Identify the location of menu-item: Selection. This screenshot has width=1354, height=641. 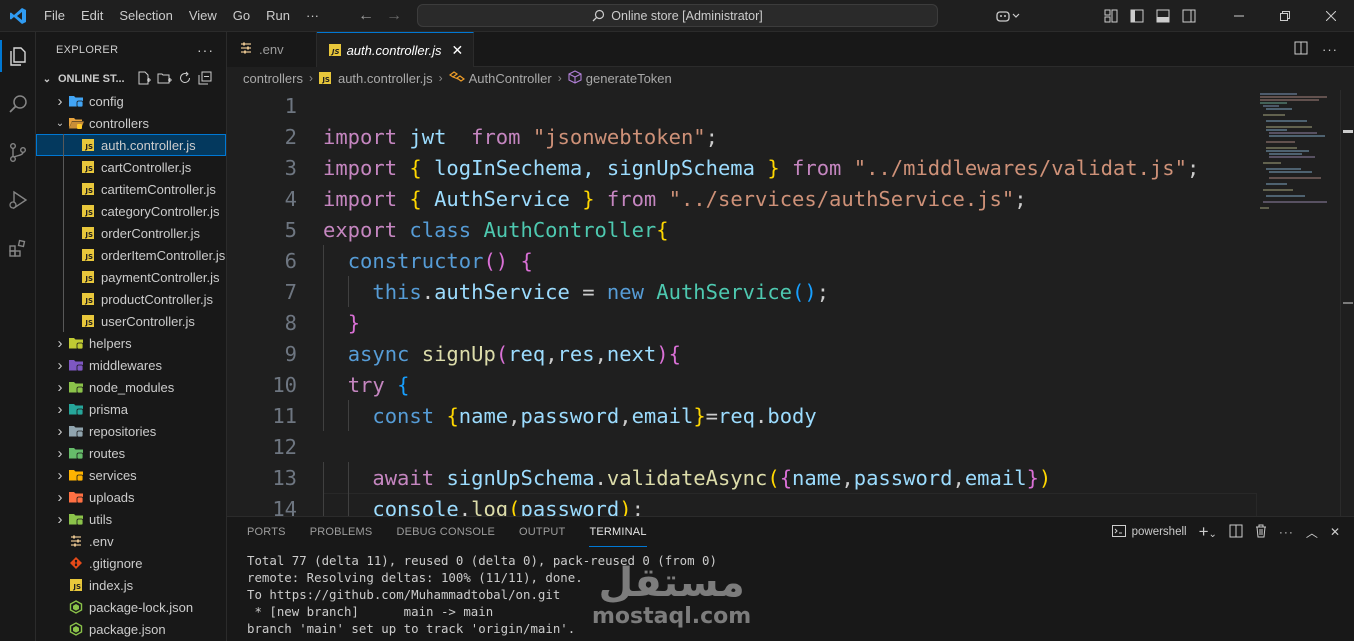
(145, 16).